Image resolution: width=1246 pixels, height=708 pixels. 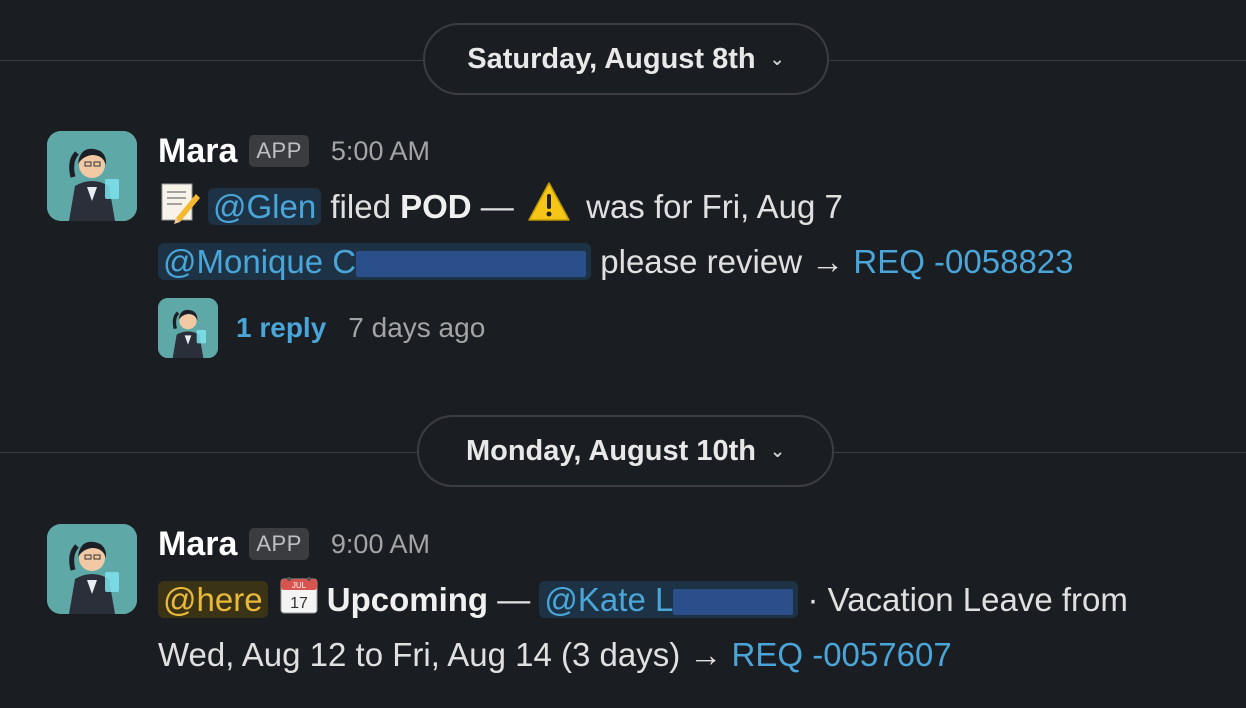 What do you see at coordinates (722, 261) in the screenshot?
I see `message-text: please review →` at bounding box center [722, 261].